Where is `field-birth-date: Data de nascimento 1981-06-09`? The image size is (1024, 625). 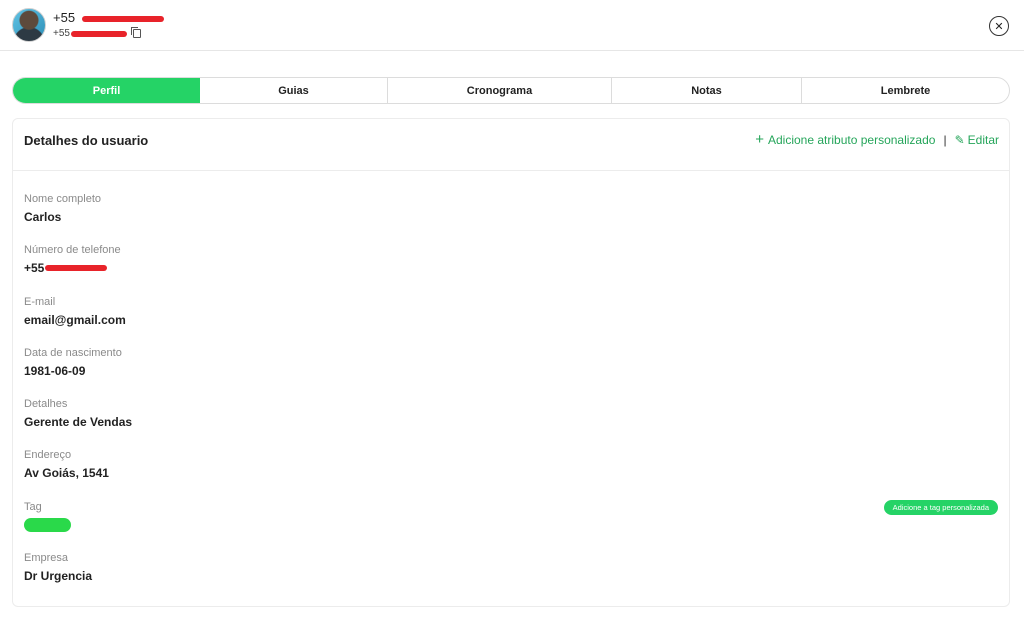 field-birth-date: Data de nascimento 1981-06-09 is located at coordinates (78, 372).